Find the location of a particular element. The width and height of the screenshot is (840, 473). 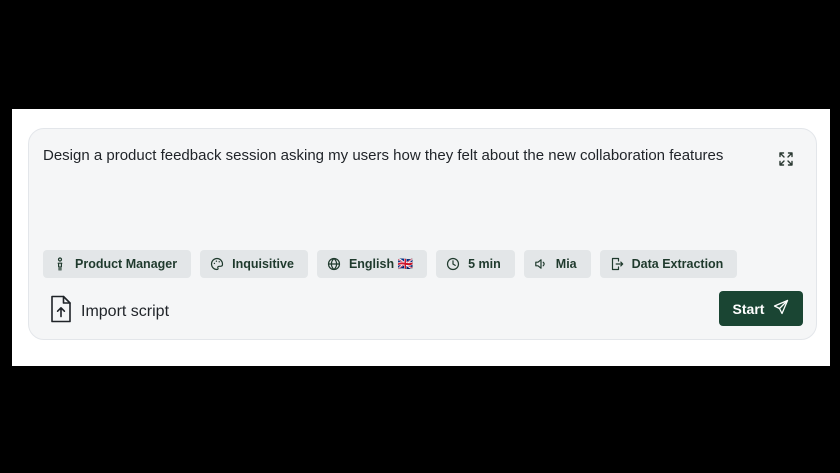

tone-chip: Inquisitive is located at coordinates (254, 264).